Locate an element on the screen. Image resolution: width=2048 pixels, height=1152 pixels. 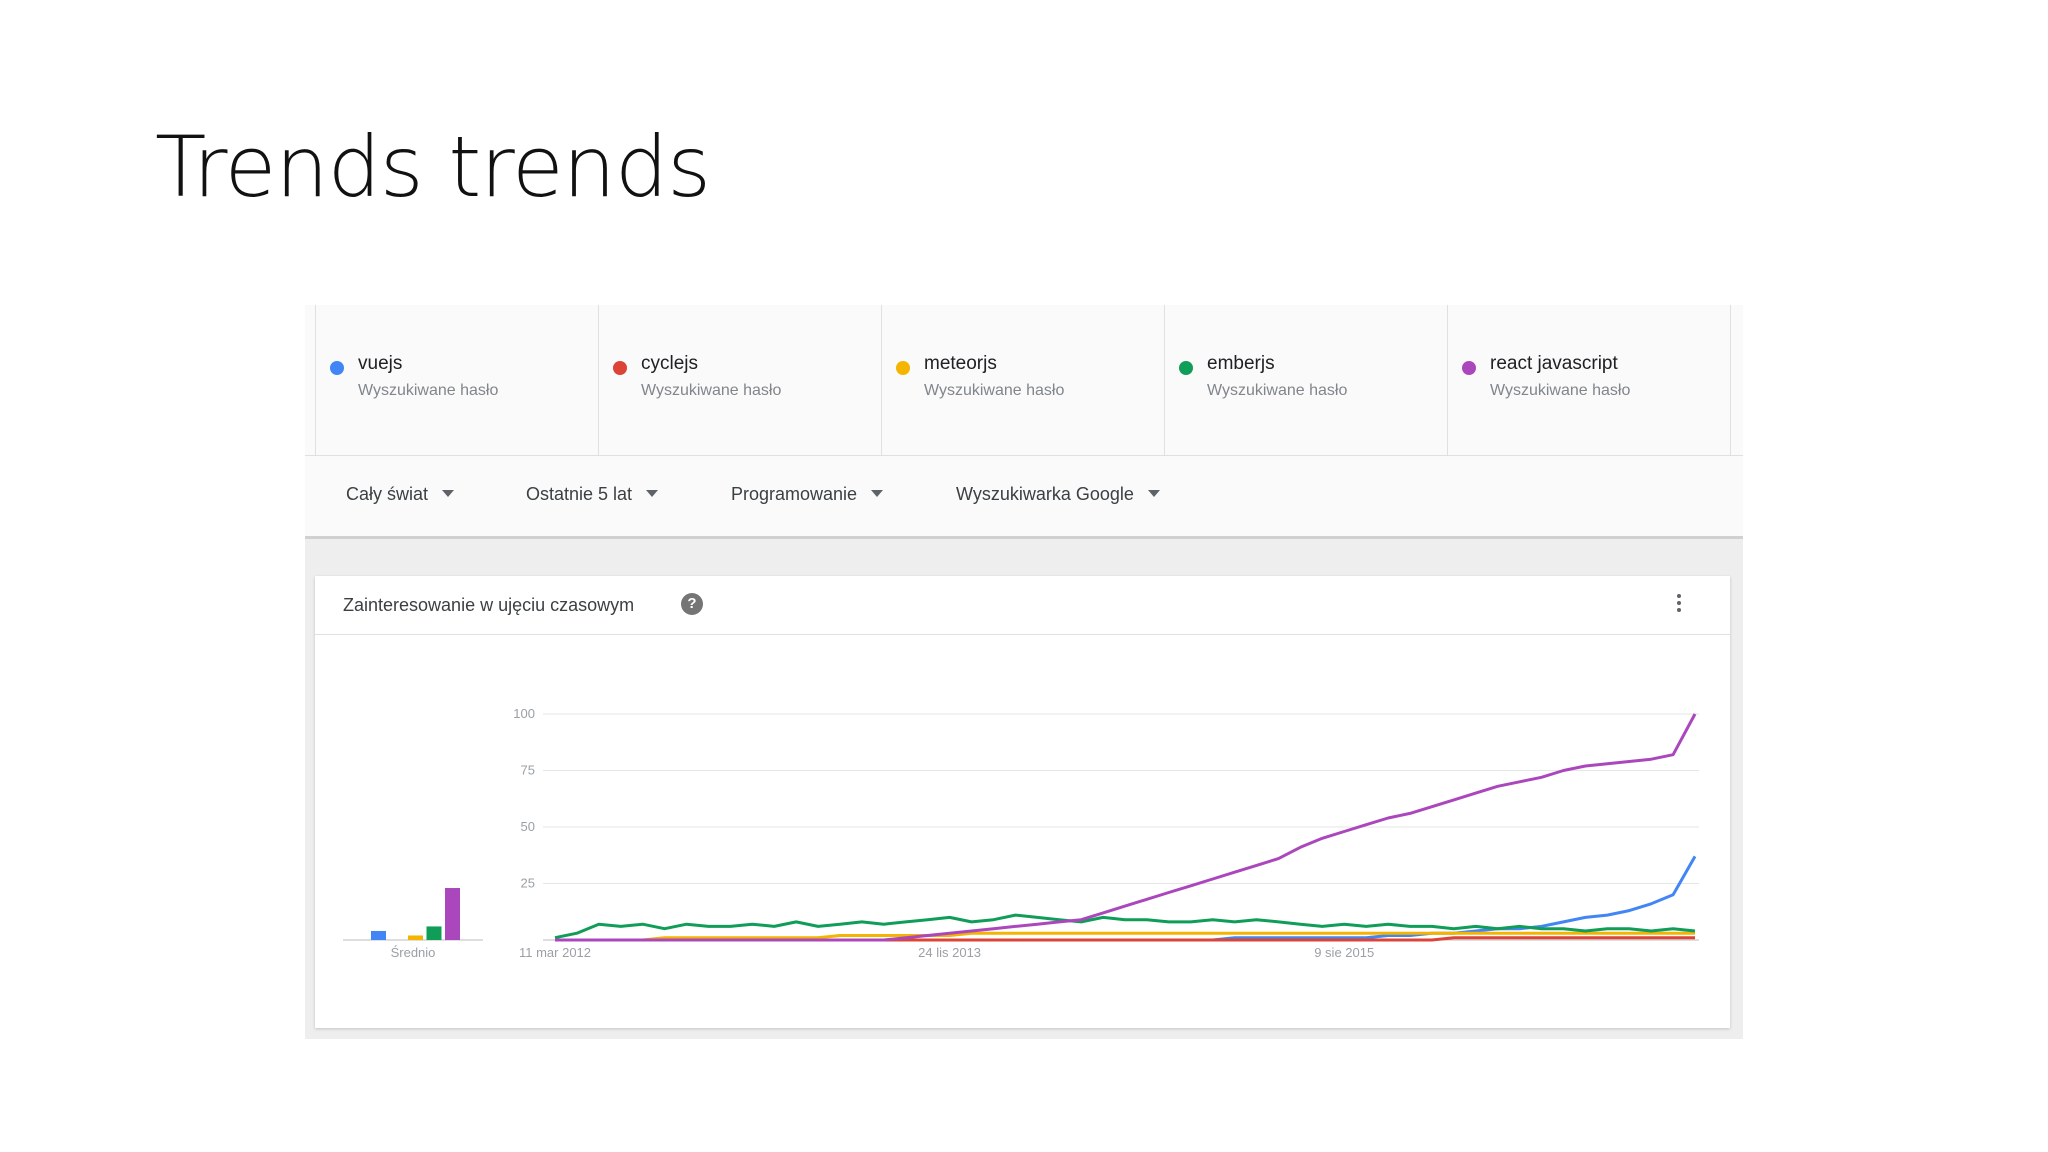
x-tick-label: 11 mar 2012 is located at coordinates (555, 952).